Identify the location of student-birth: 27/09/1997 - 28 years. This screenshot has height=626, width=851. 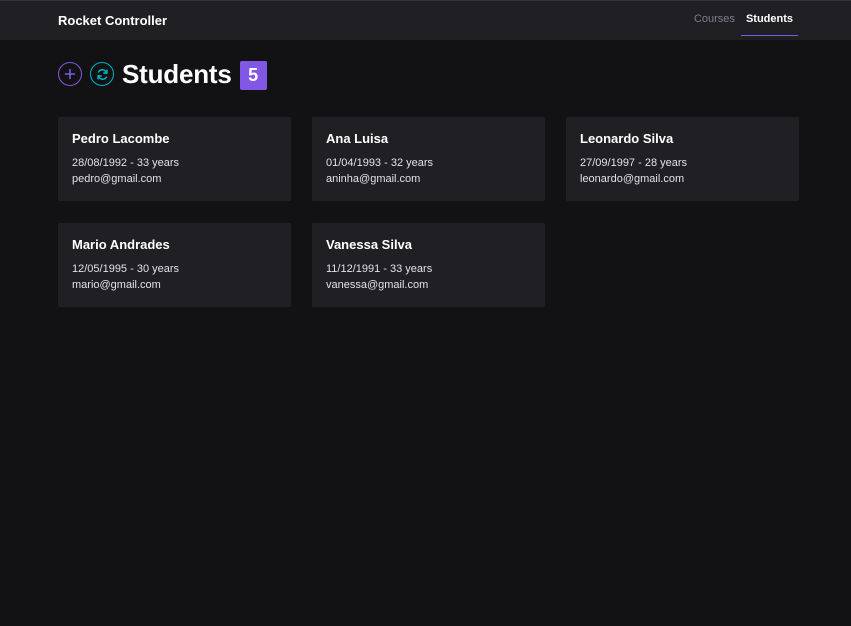
(634, 163).